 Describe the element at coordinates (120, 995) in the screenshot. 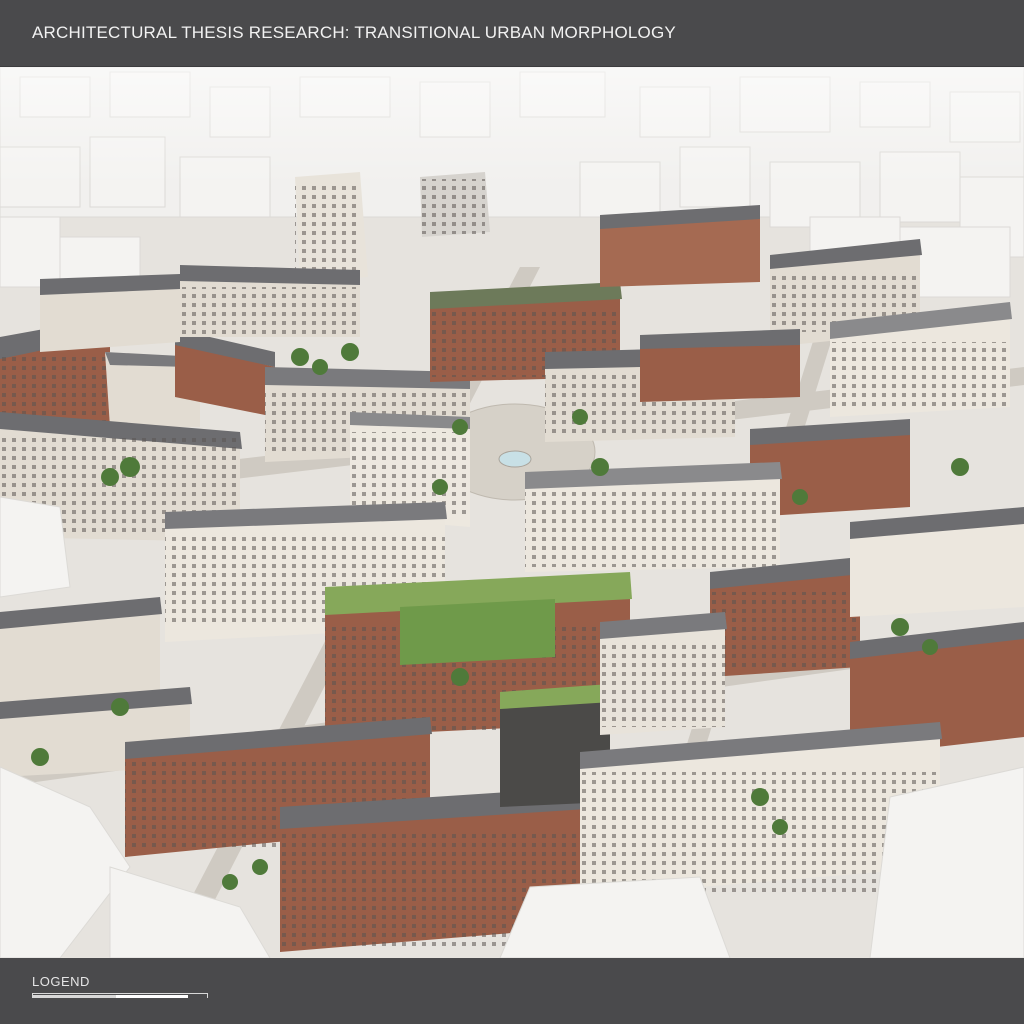

I see `scale-bar-icon` at that location.